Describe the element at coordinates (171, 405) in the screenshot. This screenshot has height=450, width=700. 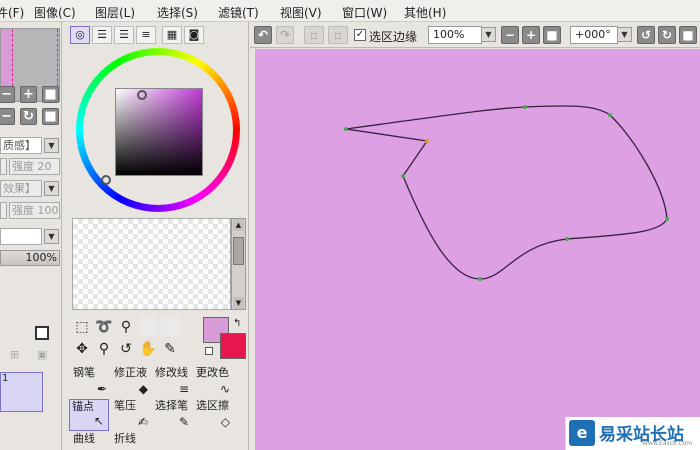
I see `brush-label: 选择笔` at that location.